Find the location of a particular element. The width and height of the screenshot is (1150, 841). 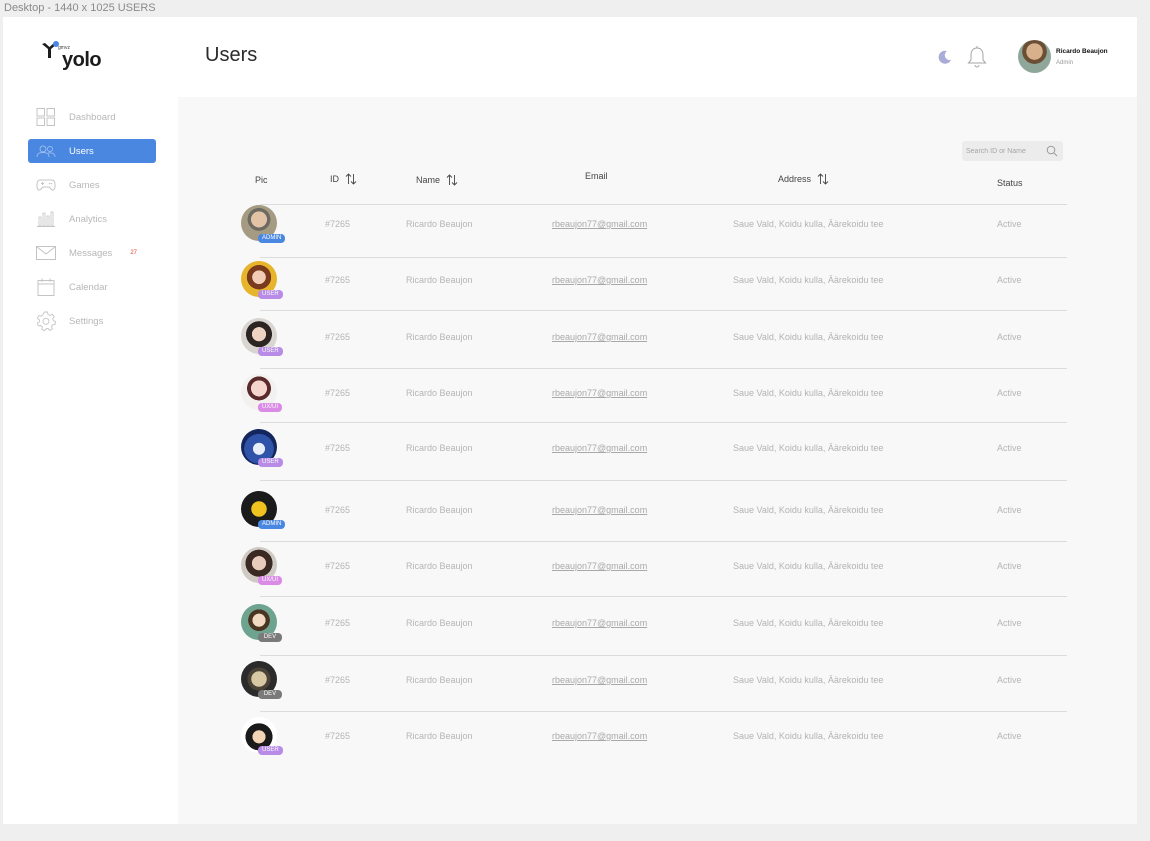

sidebar-item-analytics: Analytics is located at coordinates (92, 219).